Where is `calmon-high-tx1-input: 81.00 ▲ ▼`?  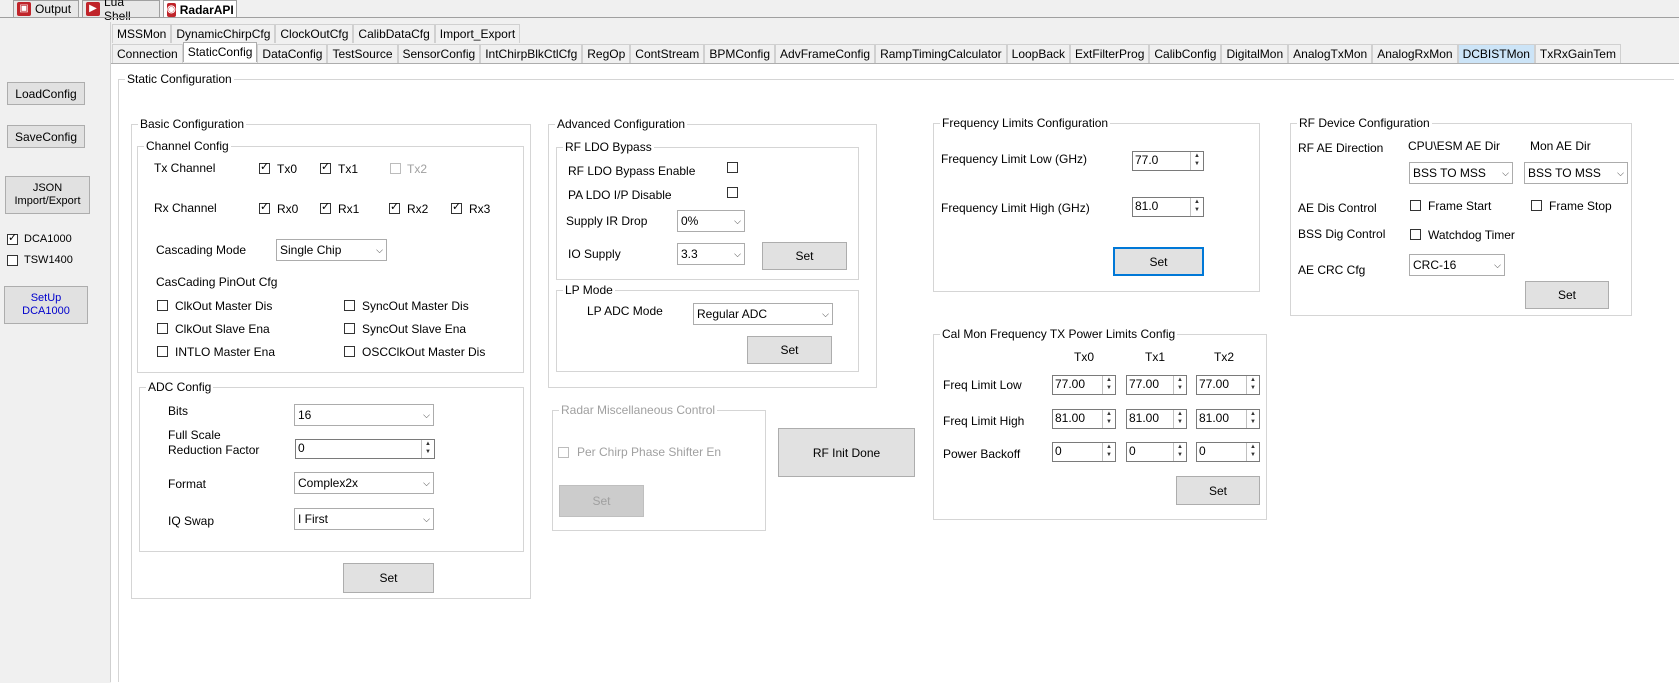 calmon-high-tx1-input: 81.00 ▲ ▼ is located at coordinates (1156, 419).